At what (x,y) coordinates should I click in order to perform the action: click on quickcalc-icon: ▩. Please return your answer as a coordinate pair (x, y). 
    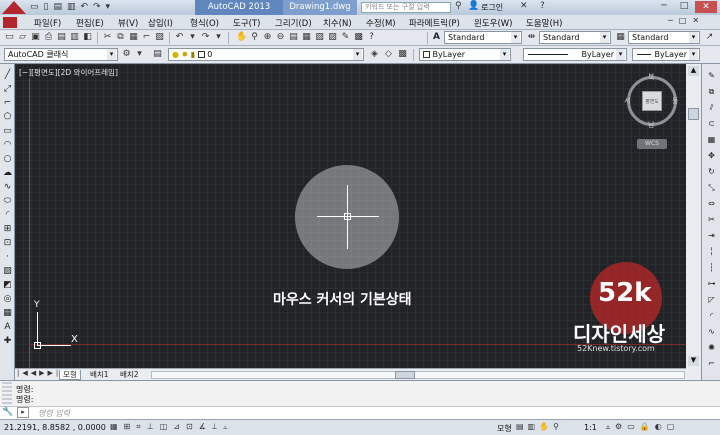
    Looking at the image, I should click on (358, 37).